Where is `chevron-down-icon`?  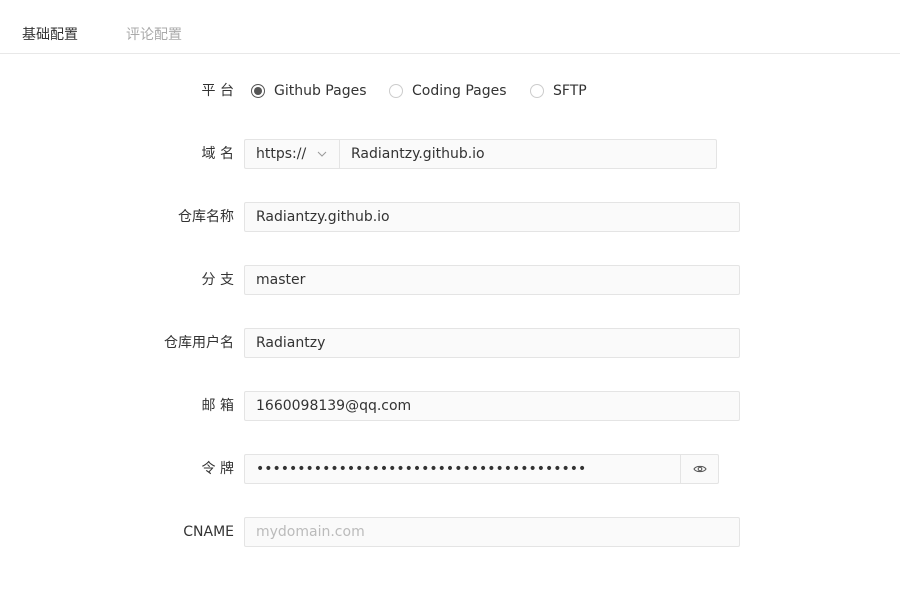
chevron-down-icon is located at coordinates (322, 154).